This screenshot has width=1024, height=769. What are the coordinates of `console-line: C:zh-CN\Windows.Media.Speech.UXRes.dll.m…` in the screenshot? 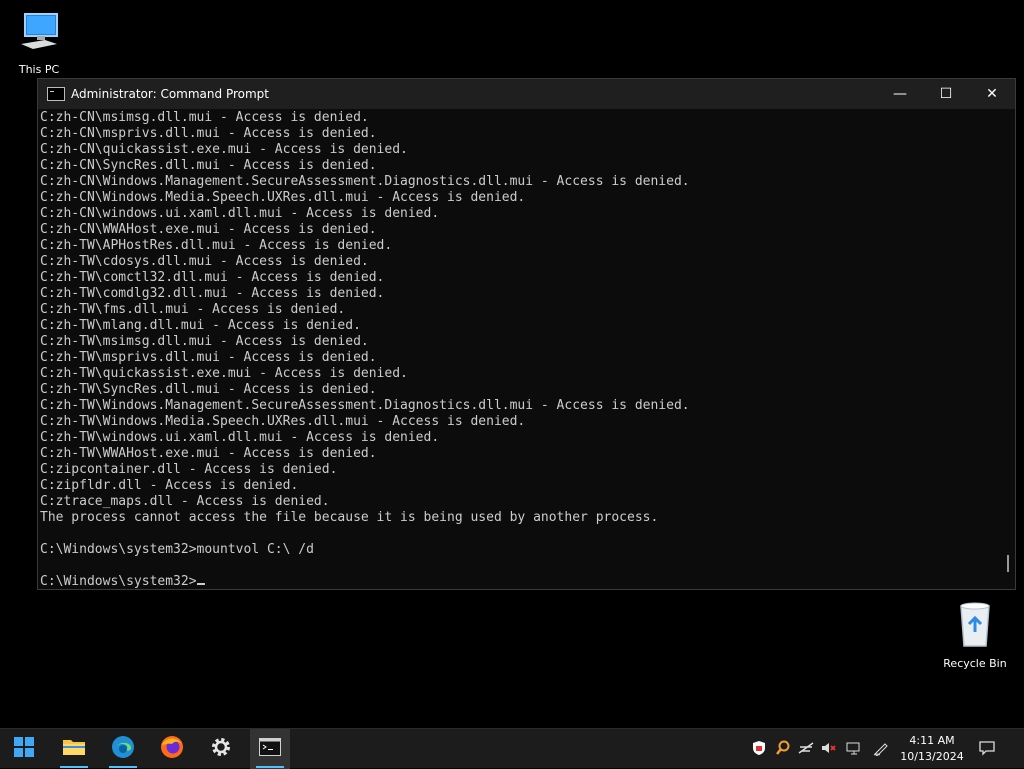 It's located at (283, 197).